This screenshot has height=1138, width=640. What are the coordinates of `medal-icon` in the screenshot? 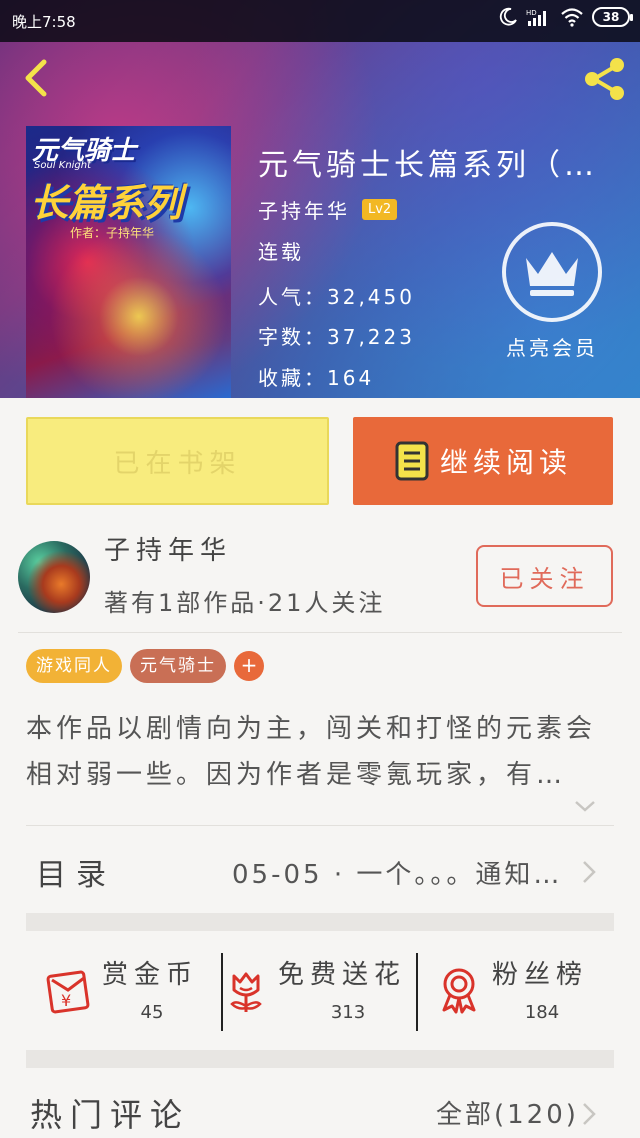 It's located at (459, 991).